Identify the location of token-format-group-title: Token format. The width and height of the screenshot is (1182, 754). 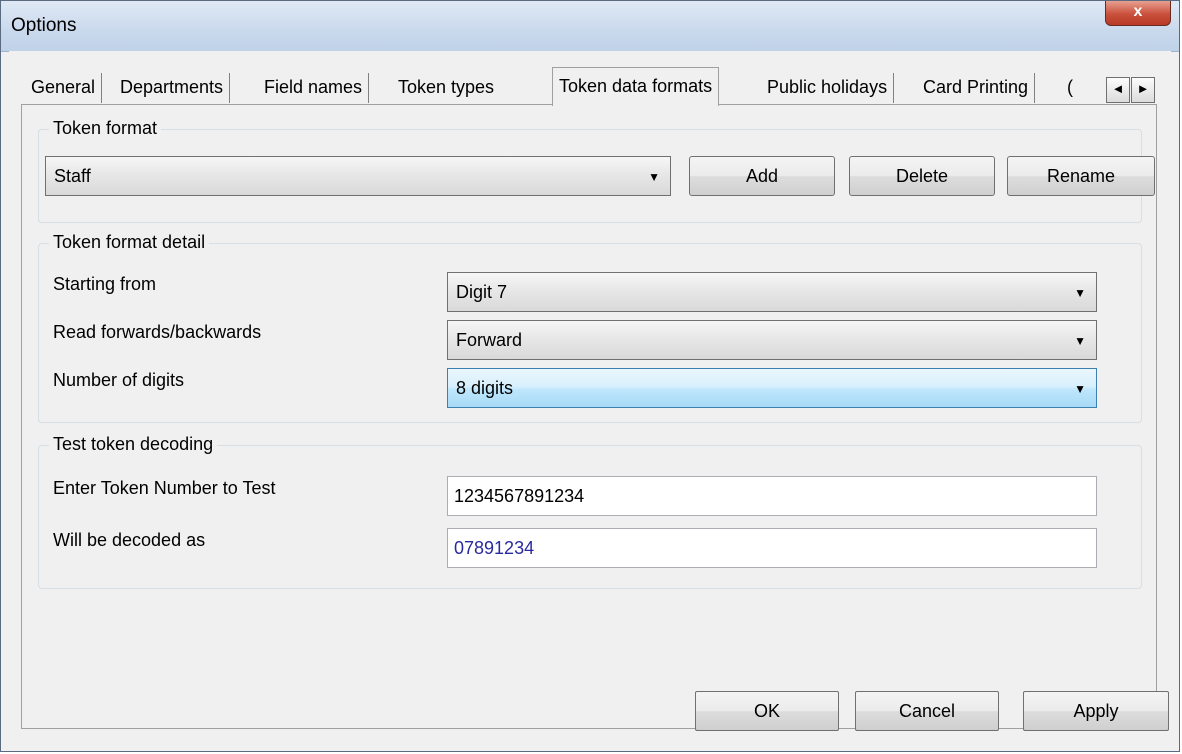
(105, 128).